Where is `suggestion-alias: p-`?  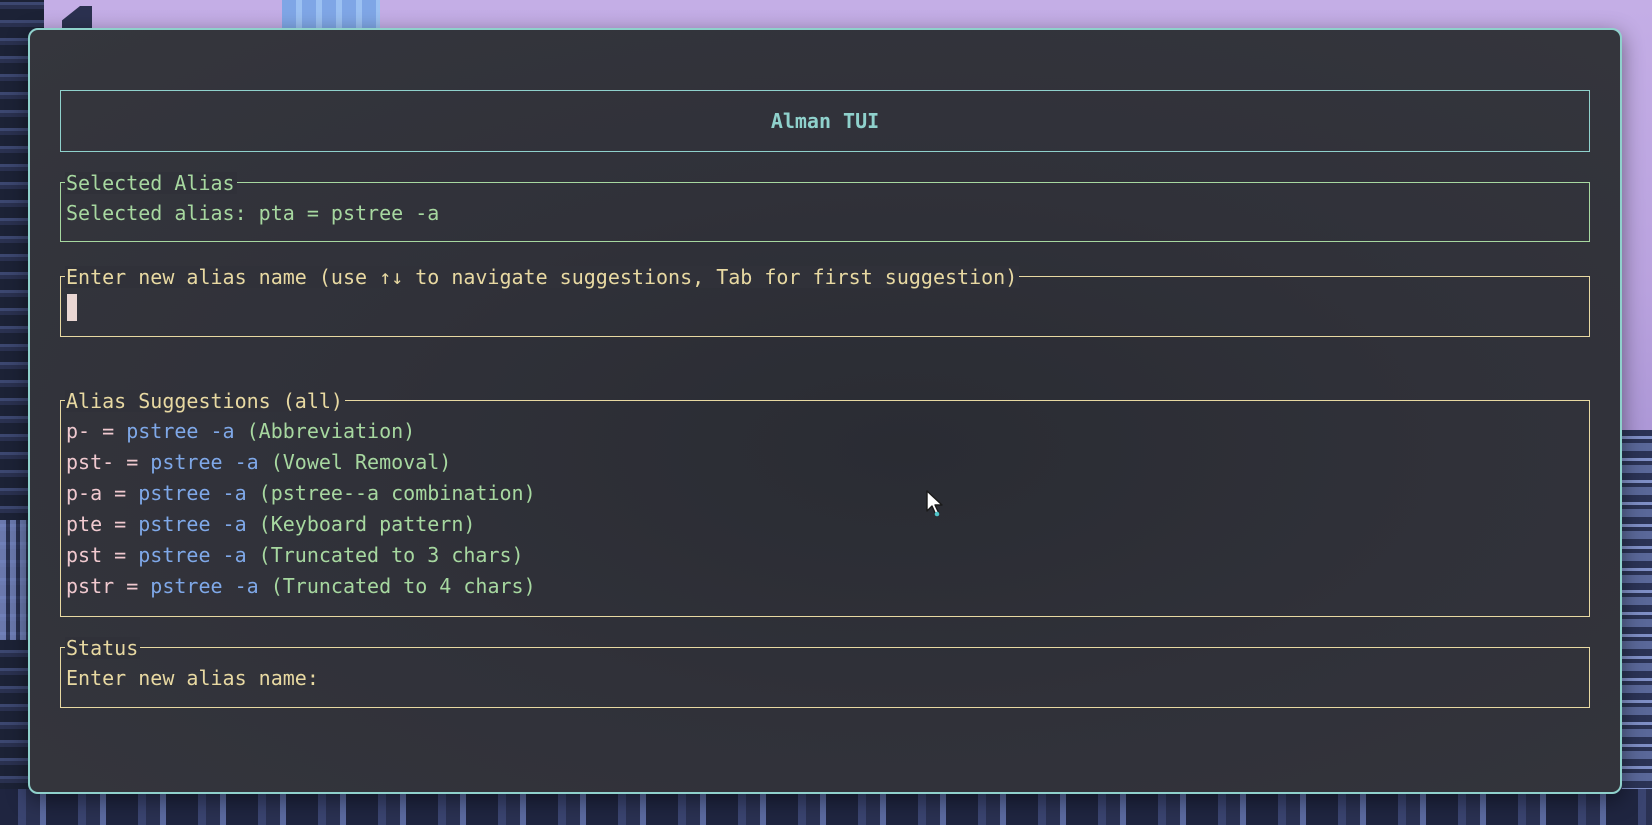 suggestion-alias: p- is located at coordinates (78, 431).